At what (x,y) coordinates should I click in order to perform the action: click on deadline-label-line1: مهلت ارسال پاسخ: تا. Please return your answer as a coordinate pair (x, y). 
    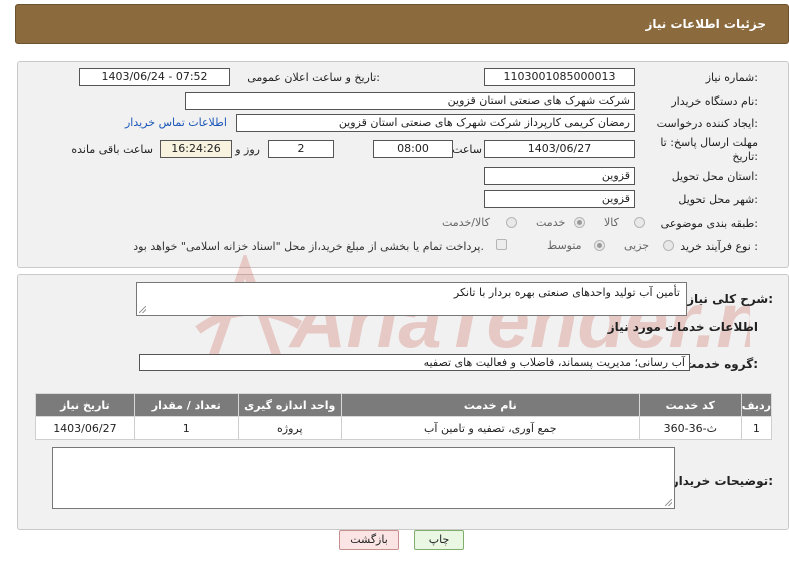
    Looking at the image, I should click on (709, 142).